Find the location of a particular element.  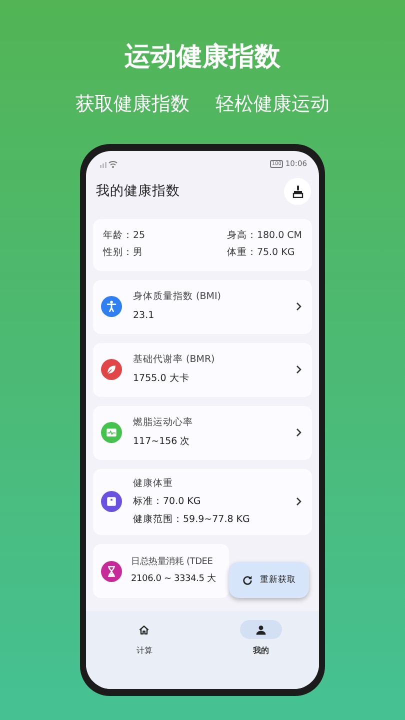

subheadline: 轻松健康运动 is located at coordinates (273, 104).